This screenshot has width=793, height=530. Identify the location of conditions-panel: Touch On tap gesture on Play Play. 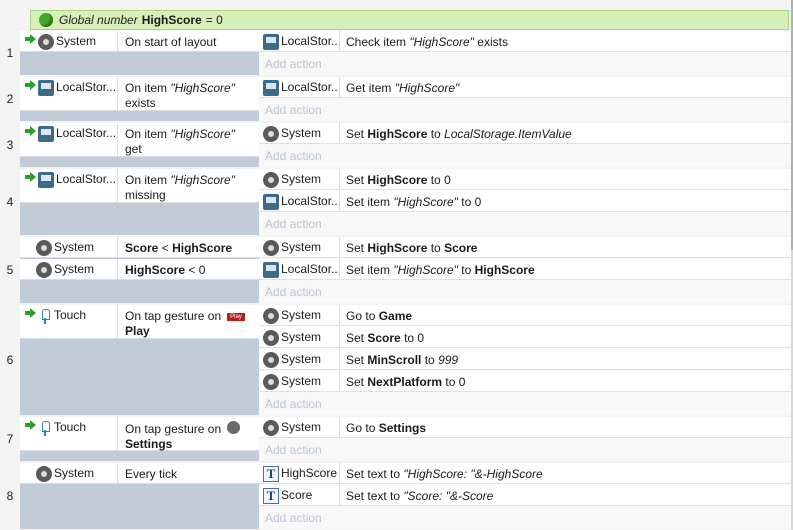
(139, 360).